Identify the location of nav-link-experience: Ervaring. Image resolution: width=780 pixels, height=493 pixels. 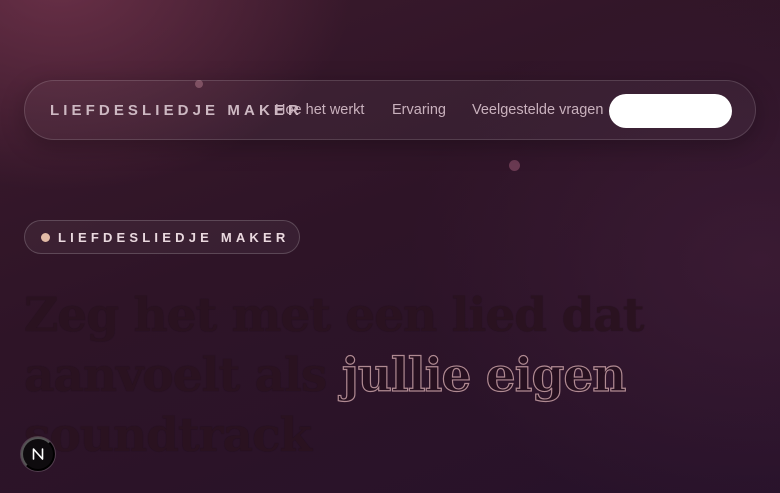
(419, 110).